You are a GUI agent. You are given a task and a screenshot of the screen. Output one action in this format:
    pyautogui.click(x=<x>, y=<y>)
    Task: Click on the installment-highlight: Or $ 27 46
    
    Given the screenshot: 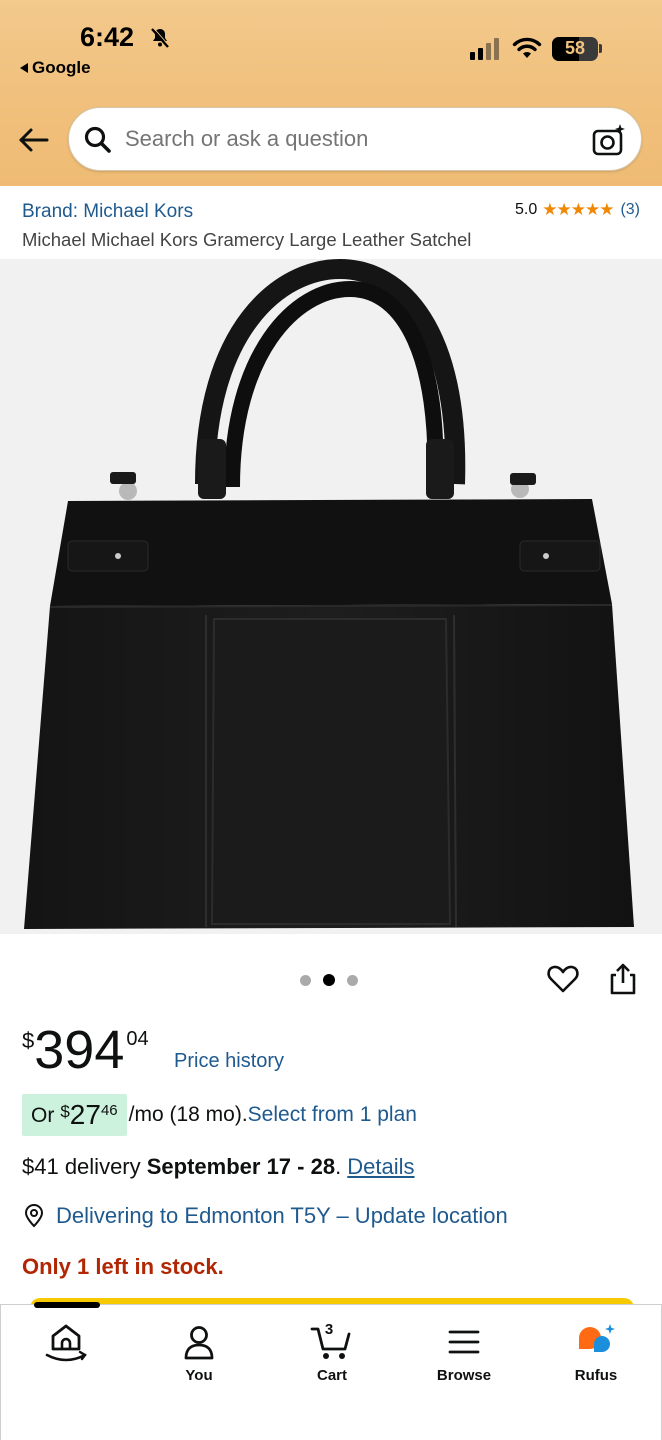 What is the action you would take?
    pyautogui.click(x=74, y=1115)
    